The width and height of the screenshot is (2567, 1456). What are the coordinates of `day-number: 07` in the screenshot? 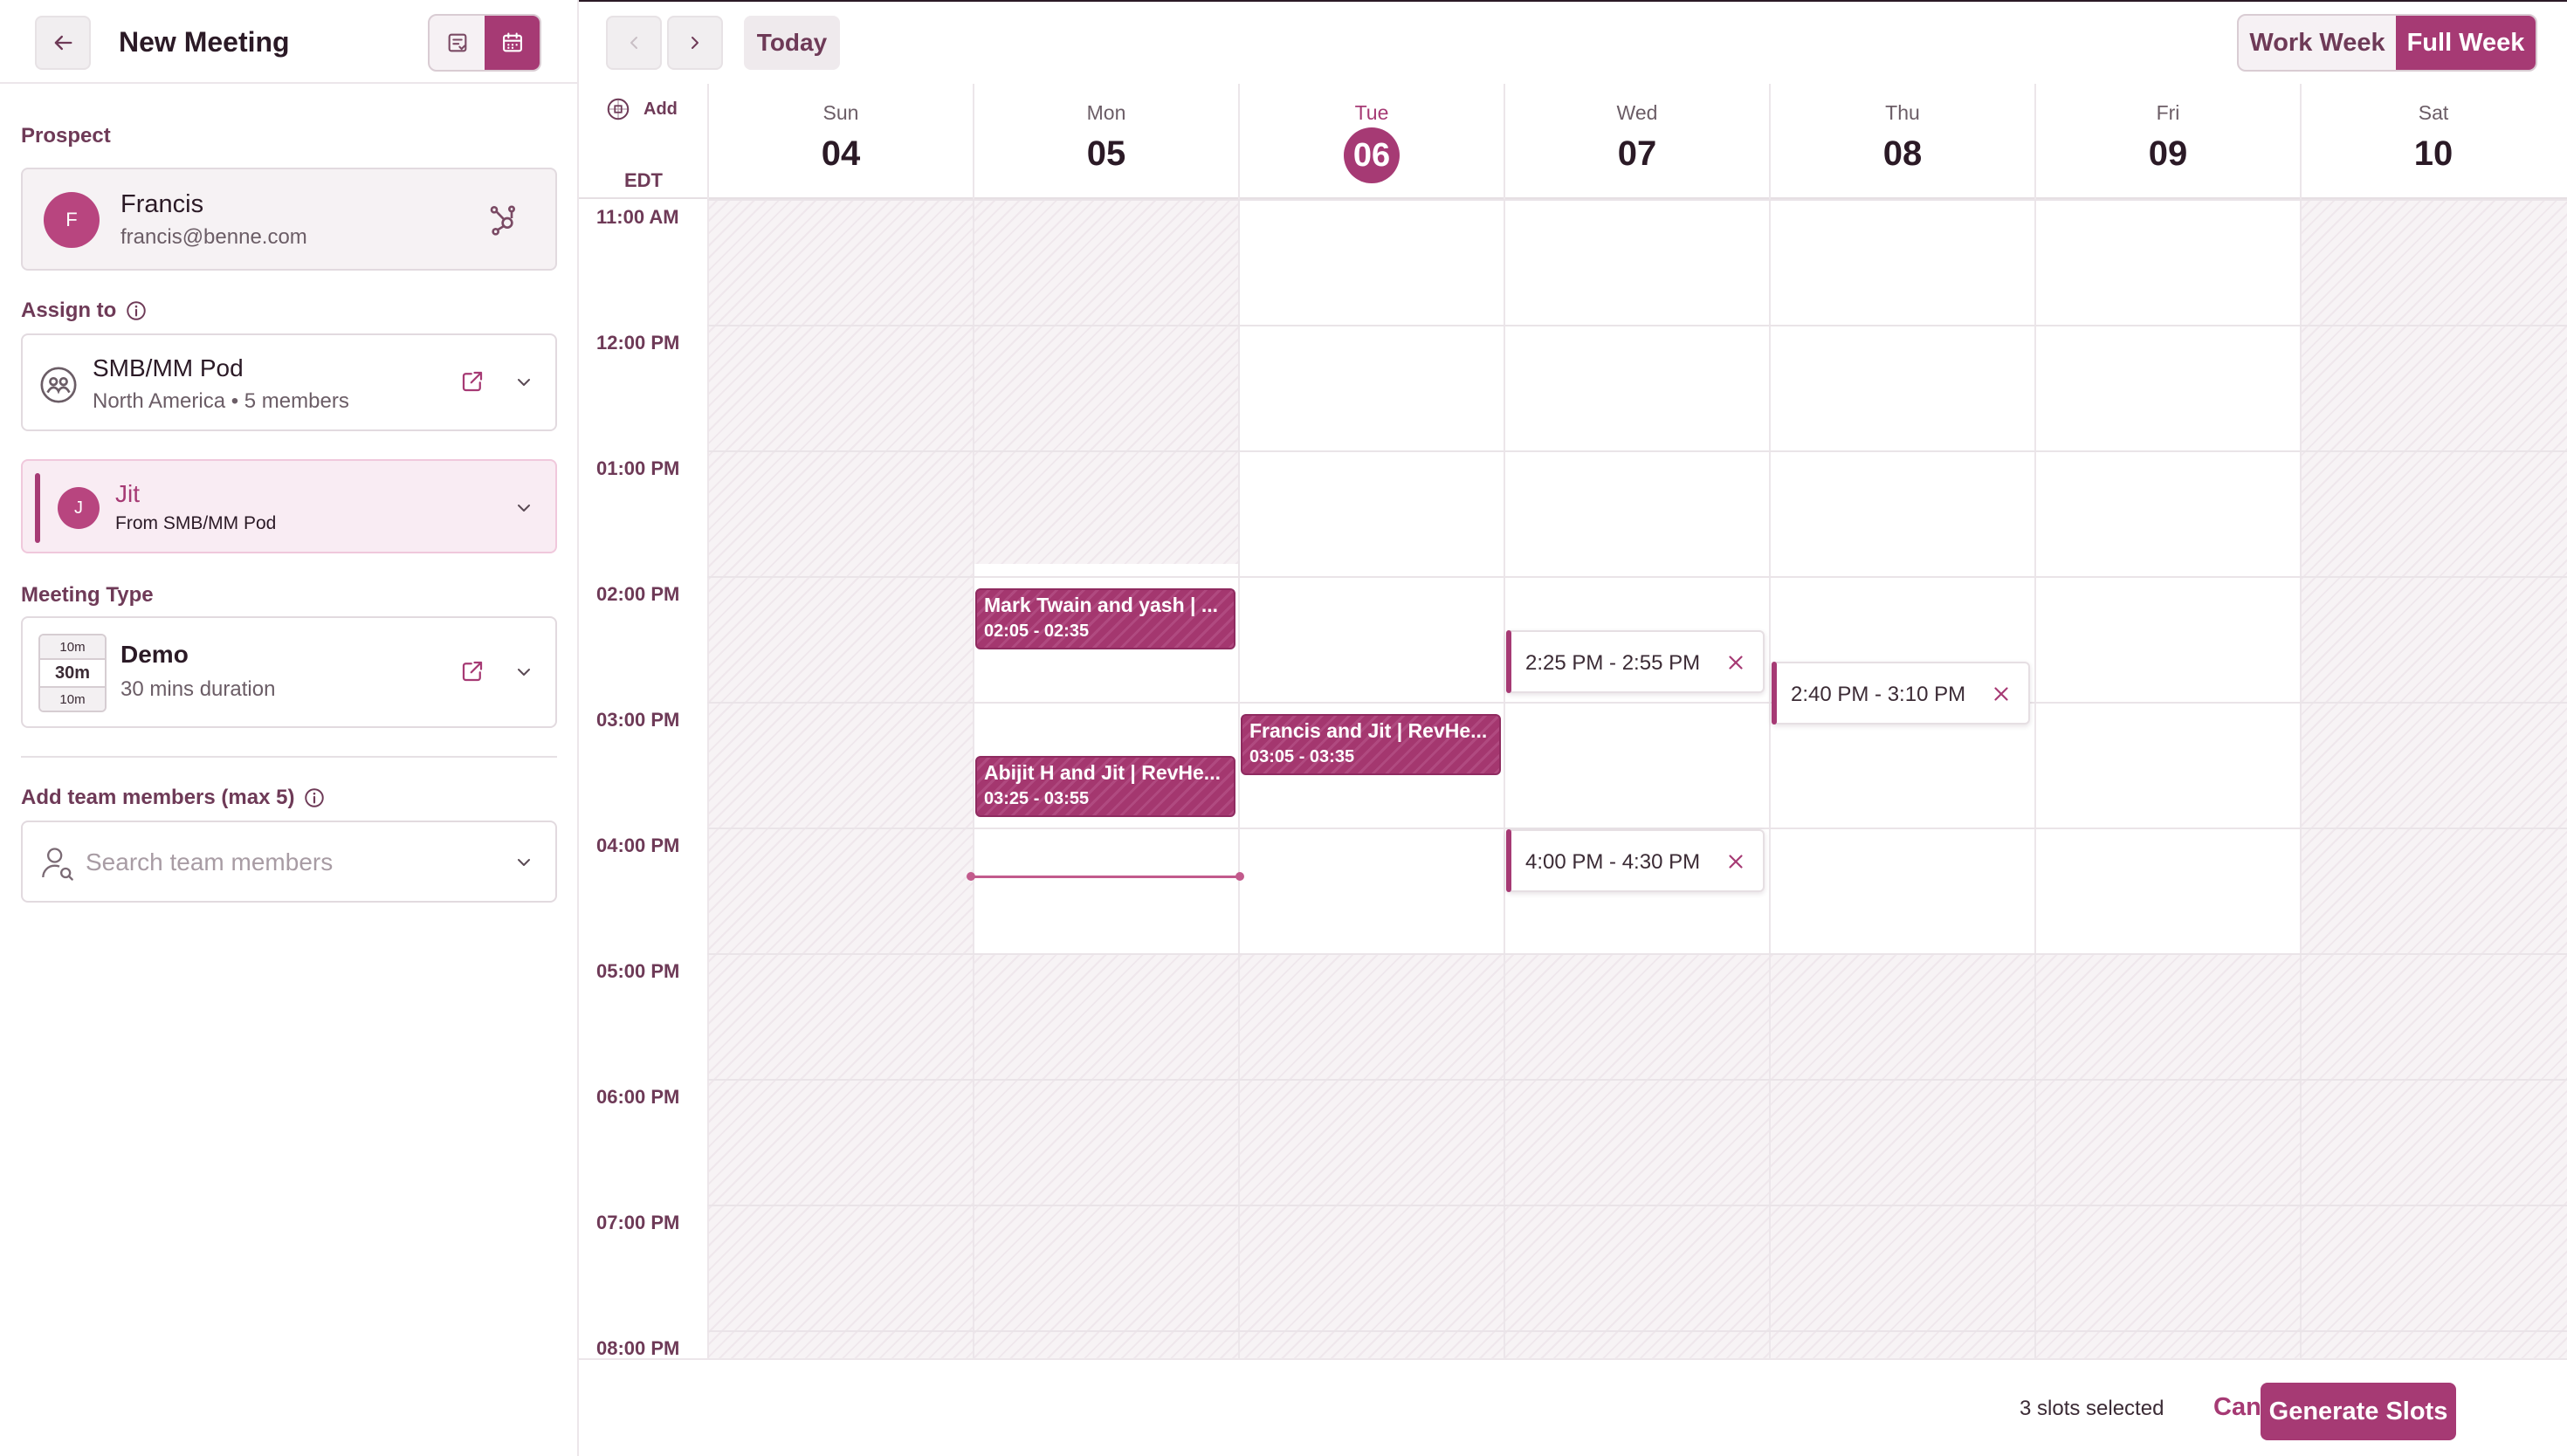 It's located at (1637, 153).